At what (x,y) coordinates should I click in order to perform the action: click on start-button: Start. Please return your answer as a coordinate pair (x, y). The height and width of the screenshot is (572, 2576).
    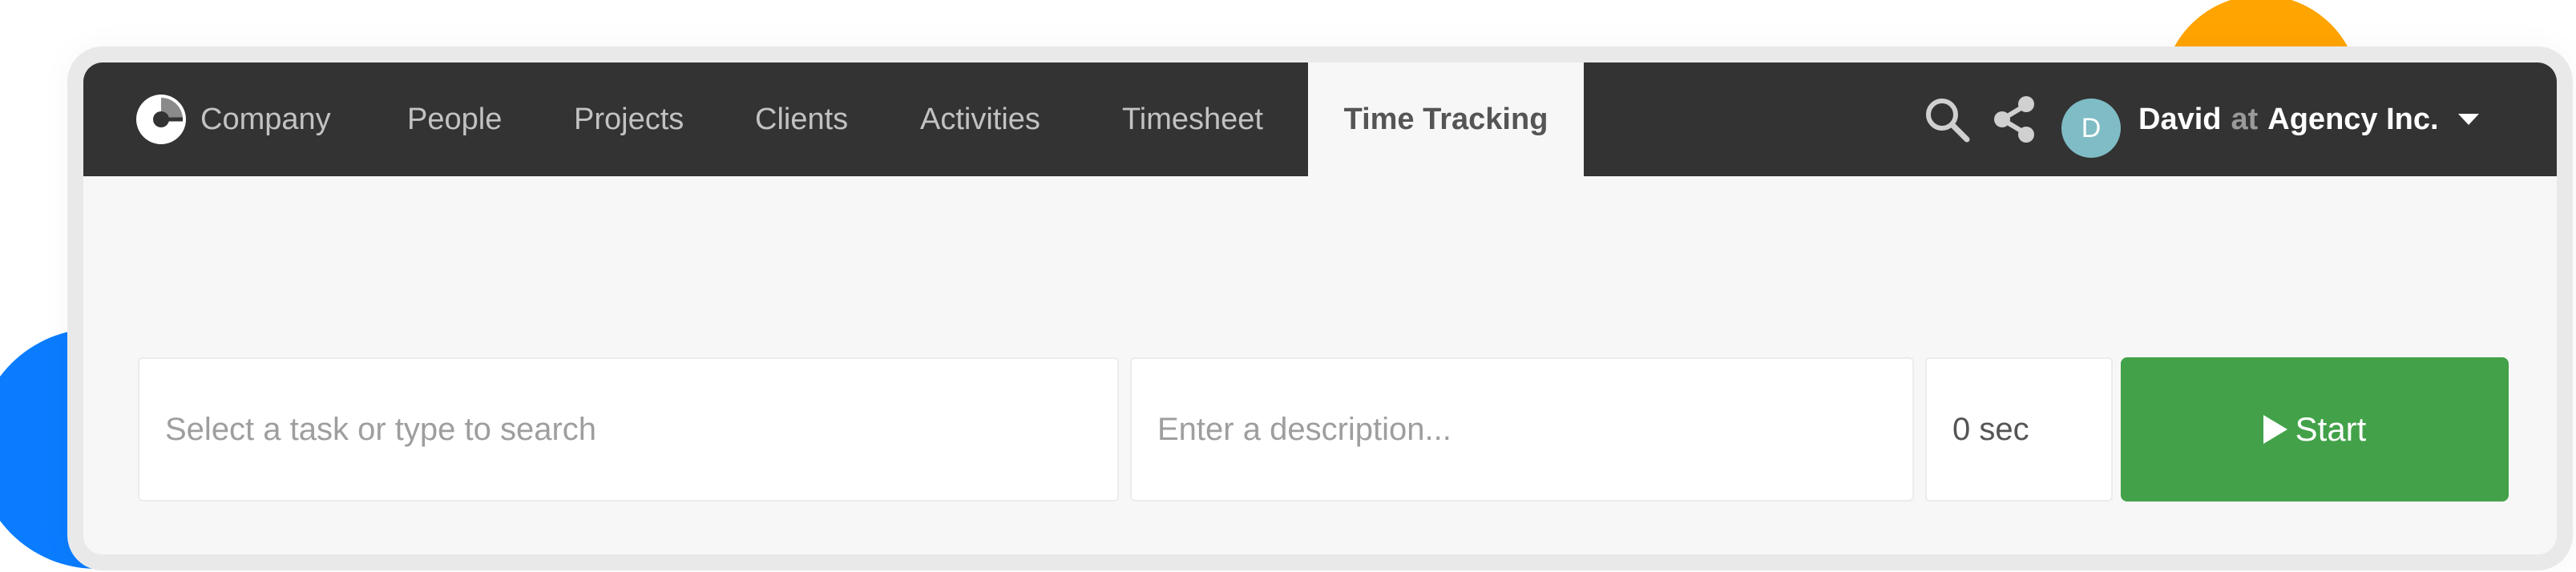
    Looking at the image, I should click on (2315, 429).